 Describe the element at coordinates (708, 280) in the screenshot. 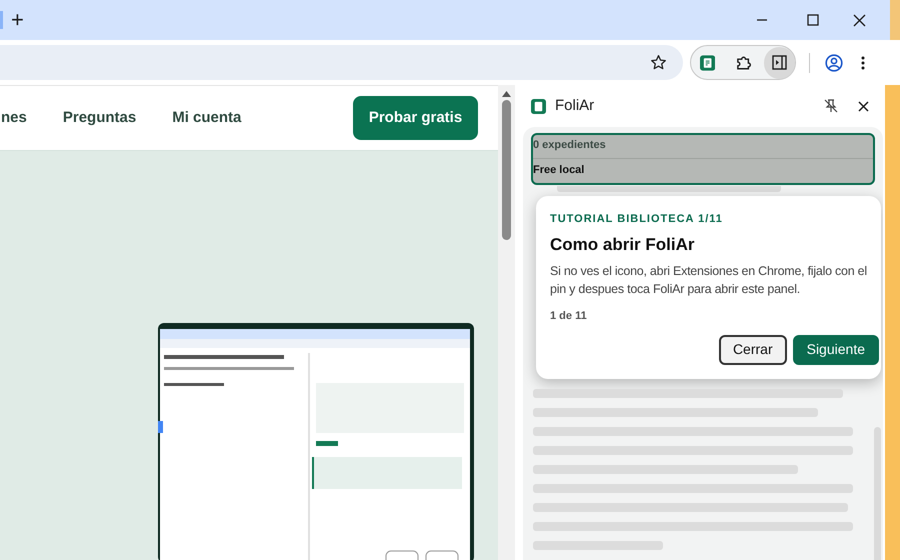

I see `tutorial-body: Si no ves el icono, abri Extensiones en Chrome, fijalo con el pin y despues toca FoliAr para abrir este panel.` at that location.